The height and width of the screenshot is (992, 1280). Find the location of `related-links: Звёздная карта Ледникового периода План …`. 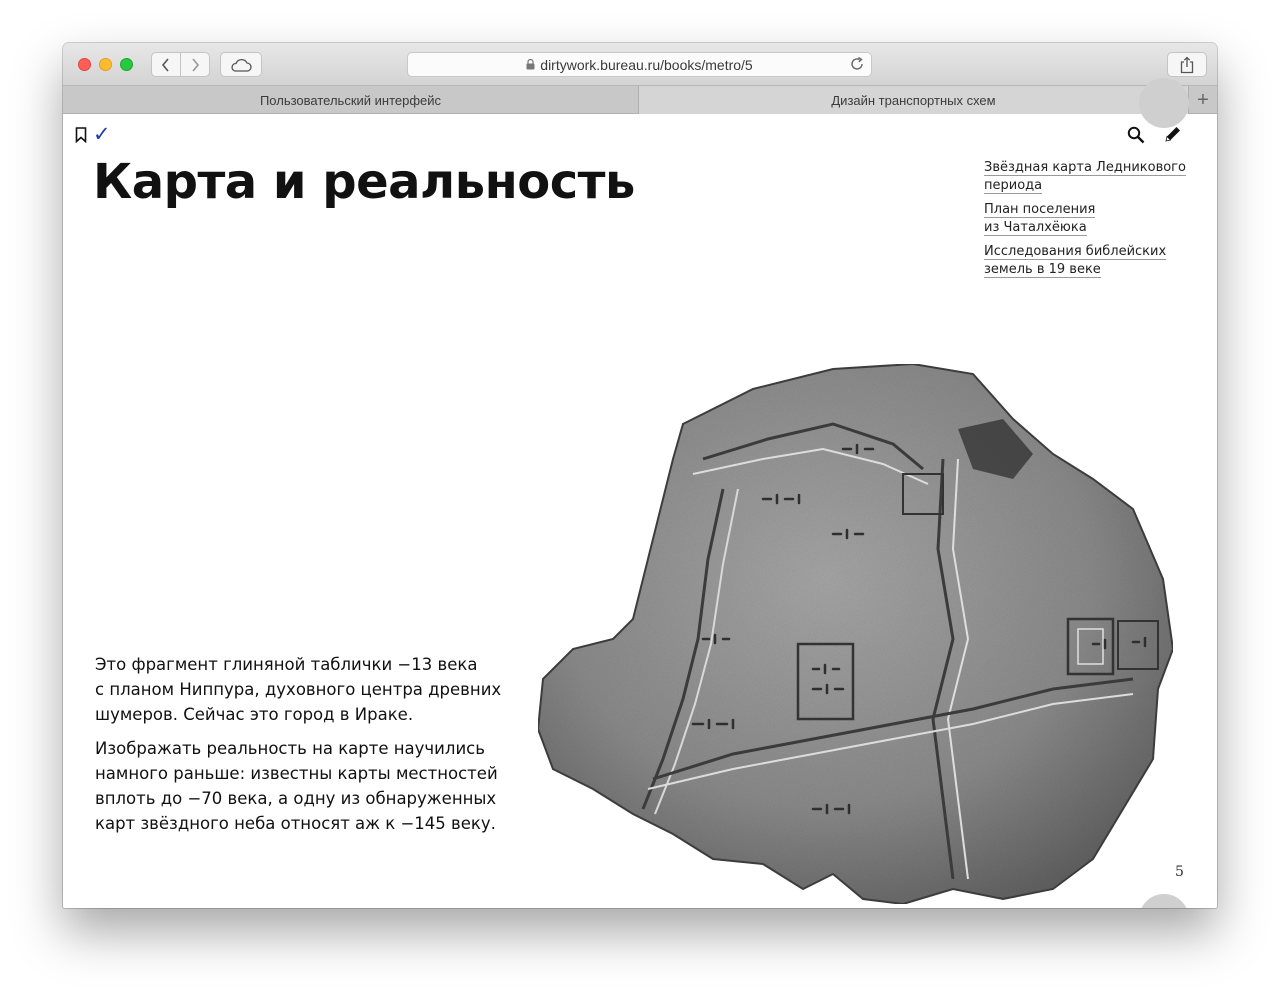

related-links: Звёздная карта Ледникового периода План … is located at coordinates (1094, 222).